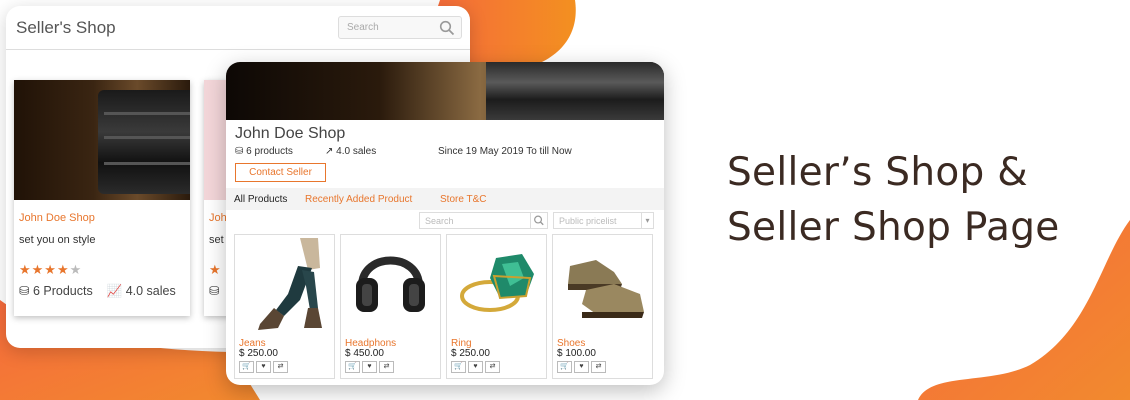 The height and width of the screenshot is (400, 1130). What do you see at coordinates (496, 285) in the screenshot?
I see `ring-image` at bounding box center [496, 285].